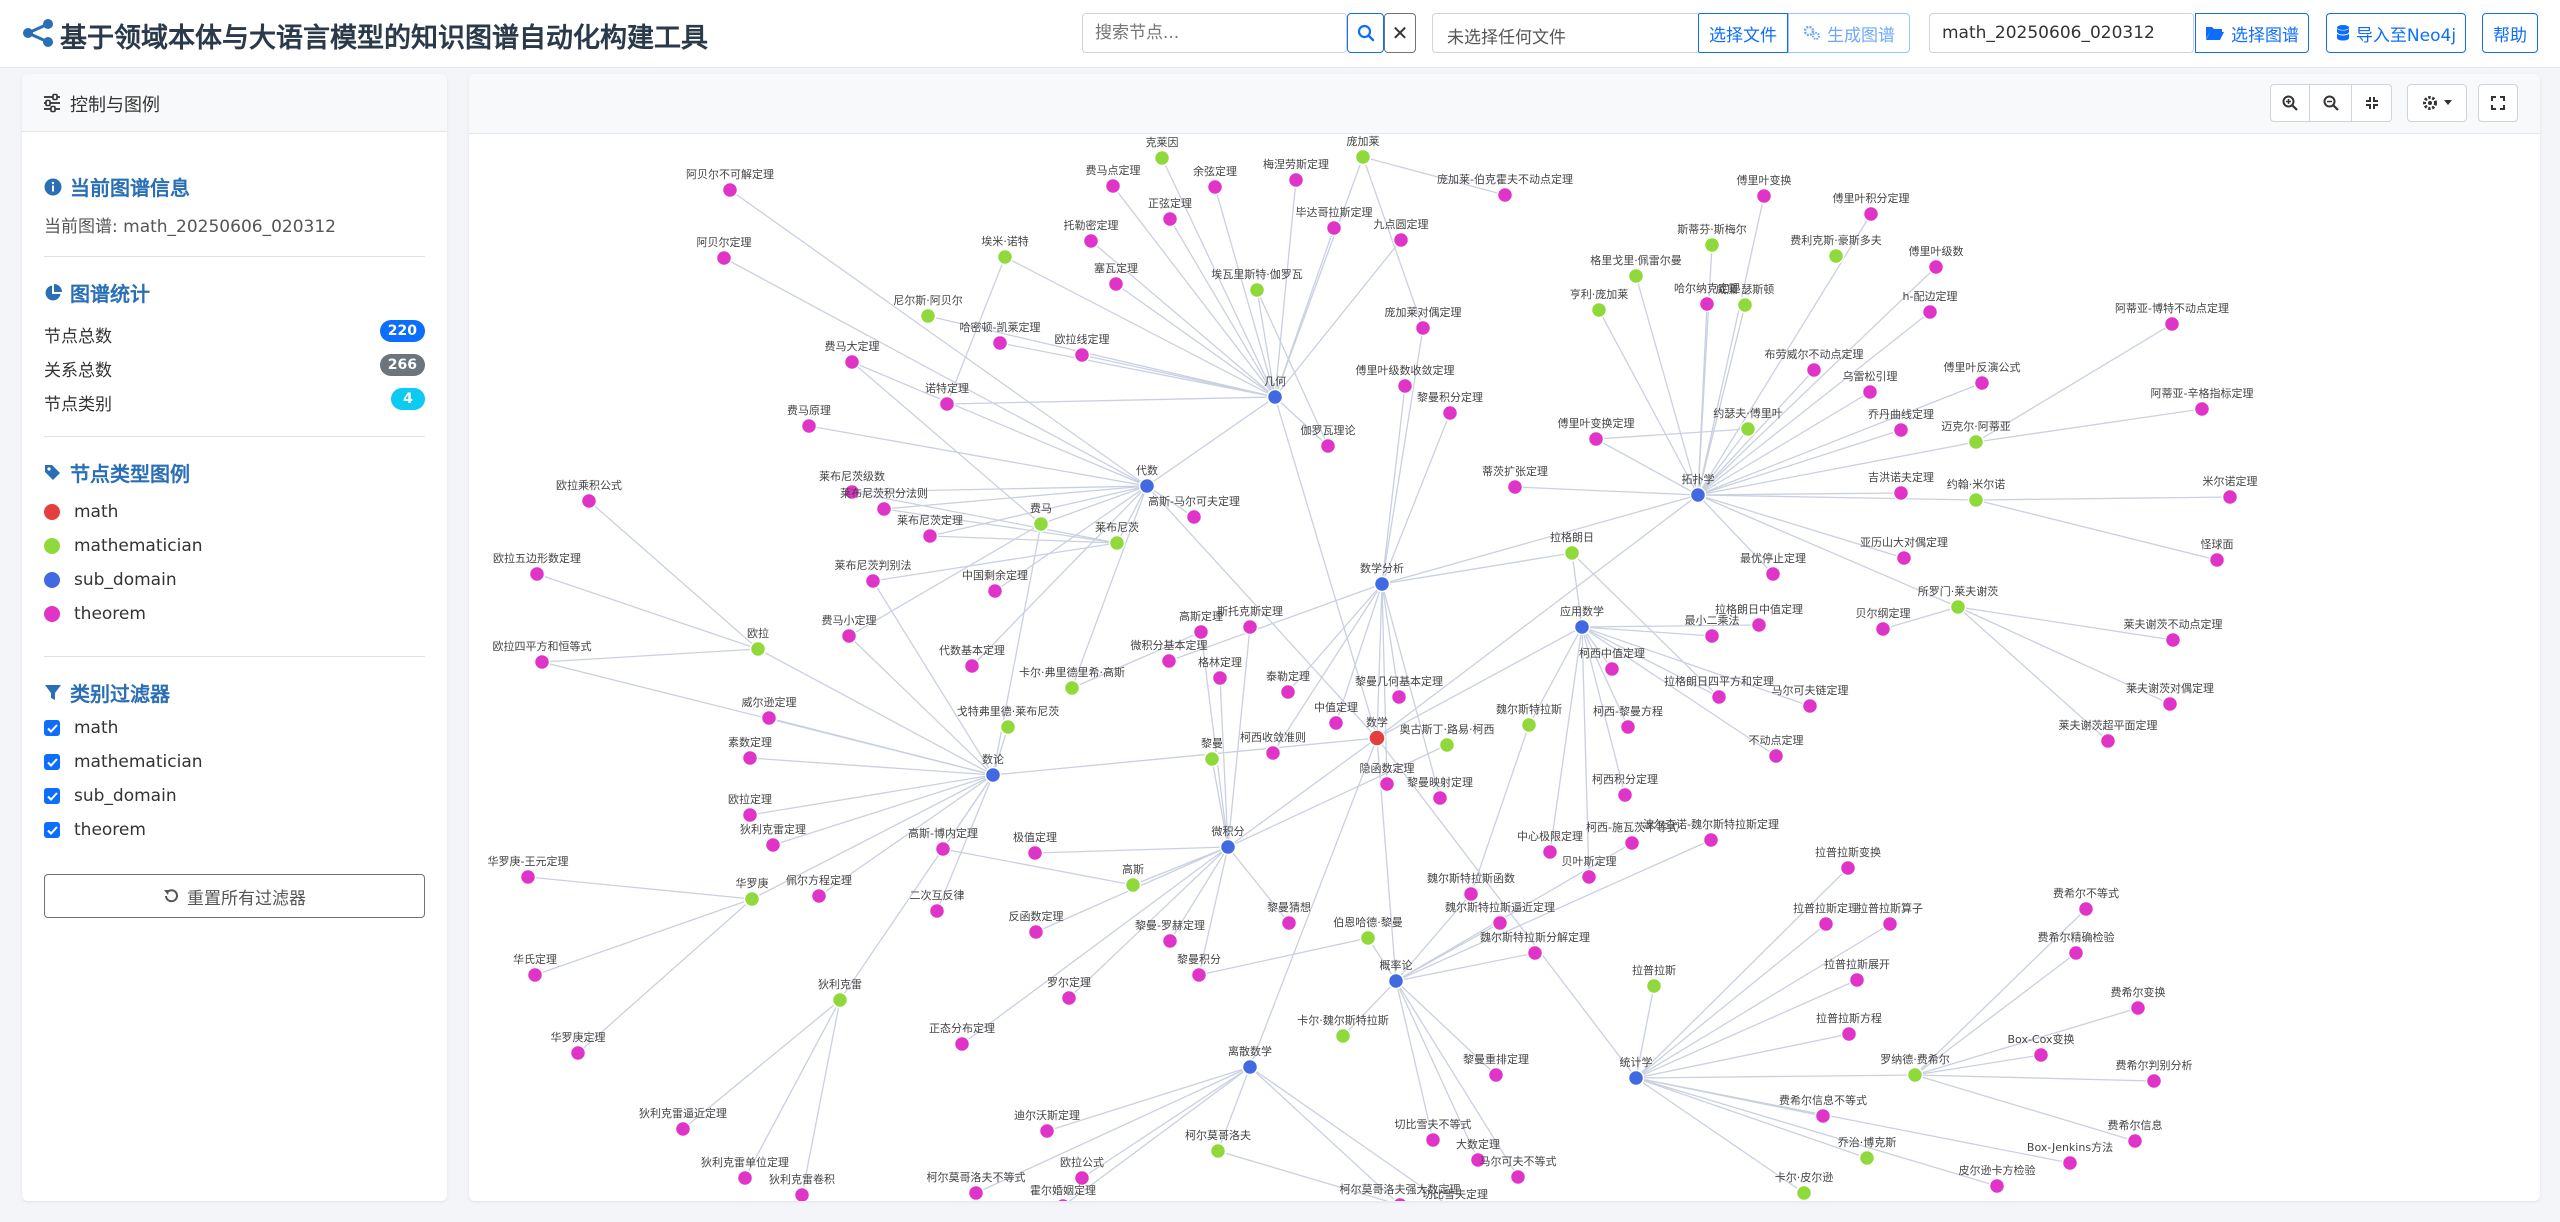 The width and height of the screenshot is (2560, 1222). I want to click on graph-node: 莱夫谢茨对偶定理, so click(2170, 697).